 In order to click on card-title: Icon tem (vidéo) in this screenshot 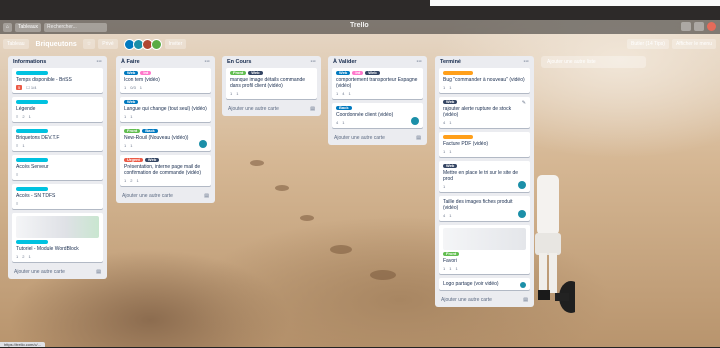, I will do `click(142, 80)`.